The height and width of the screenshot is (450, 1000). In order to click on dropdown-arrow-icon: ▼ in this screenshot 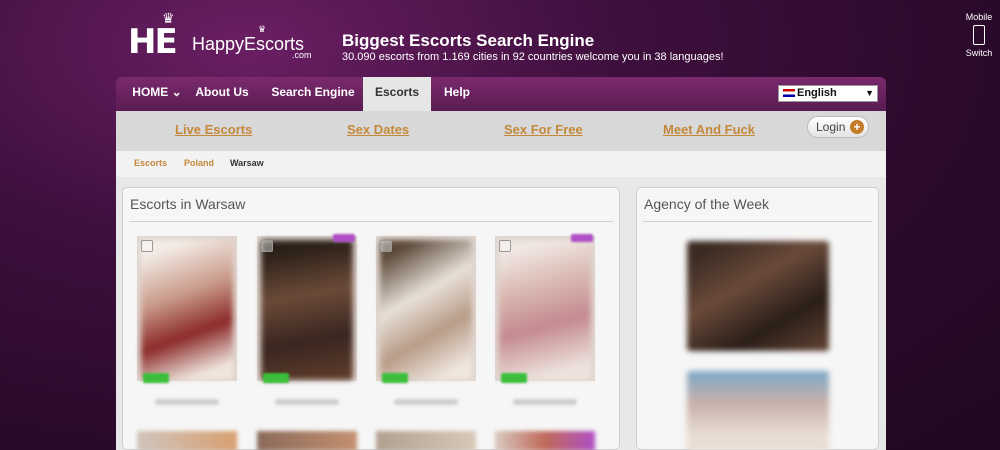, I will do `click(869, 93)`.